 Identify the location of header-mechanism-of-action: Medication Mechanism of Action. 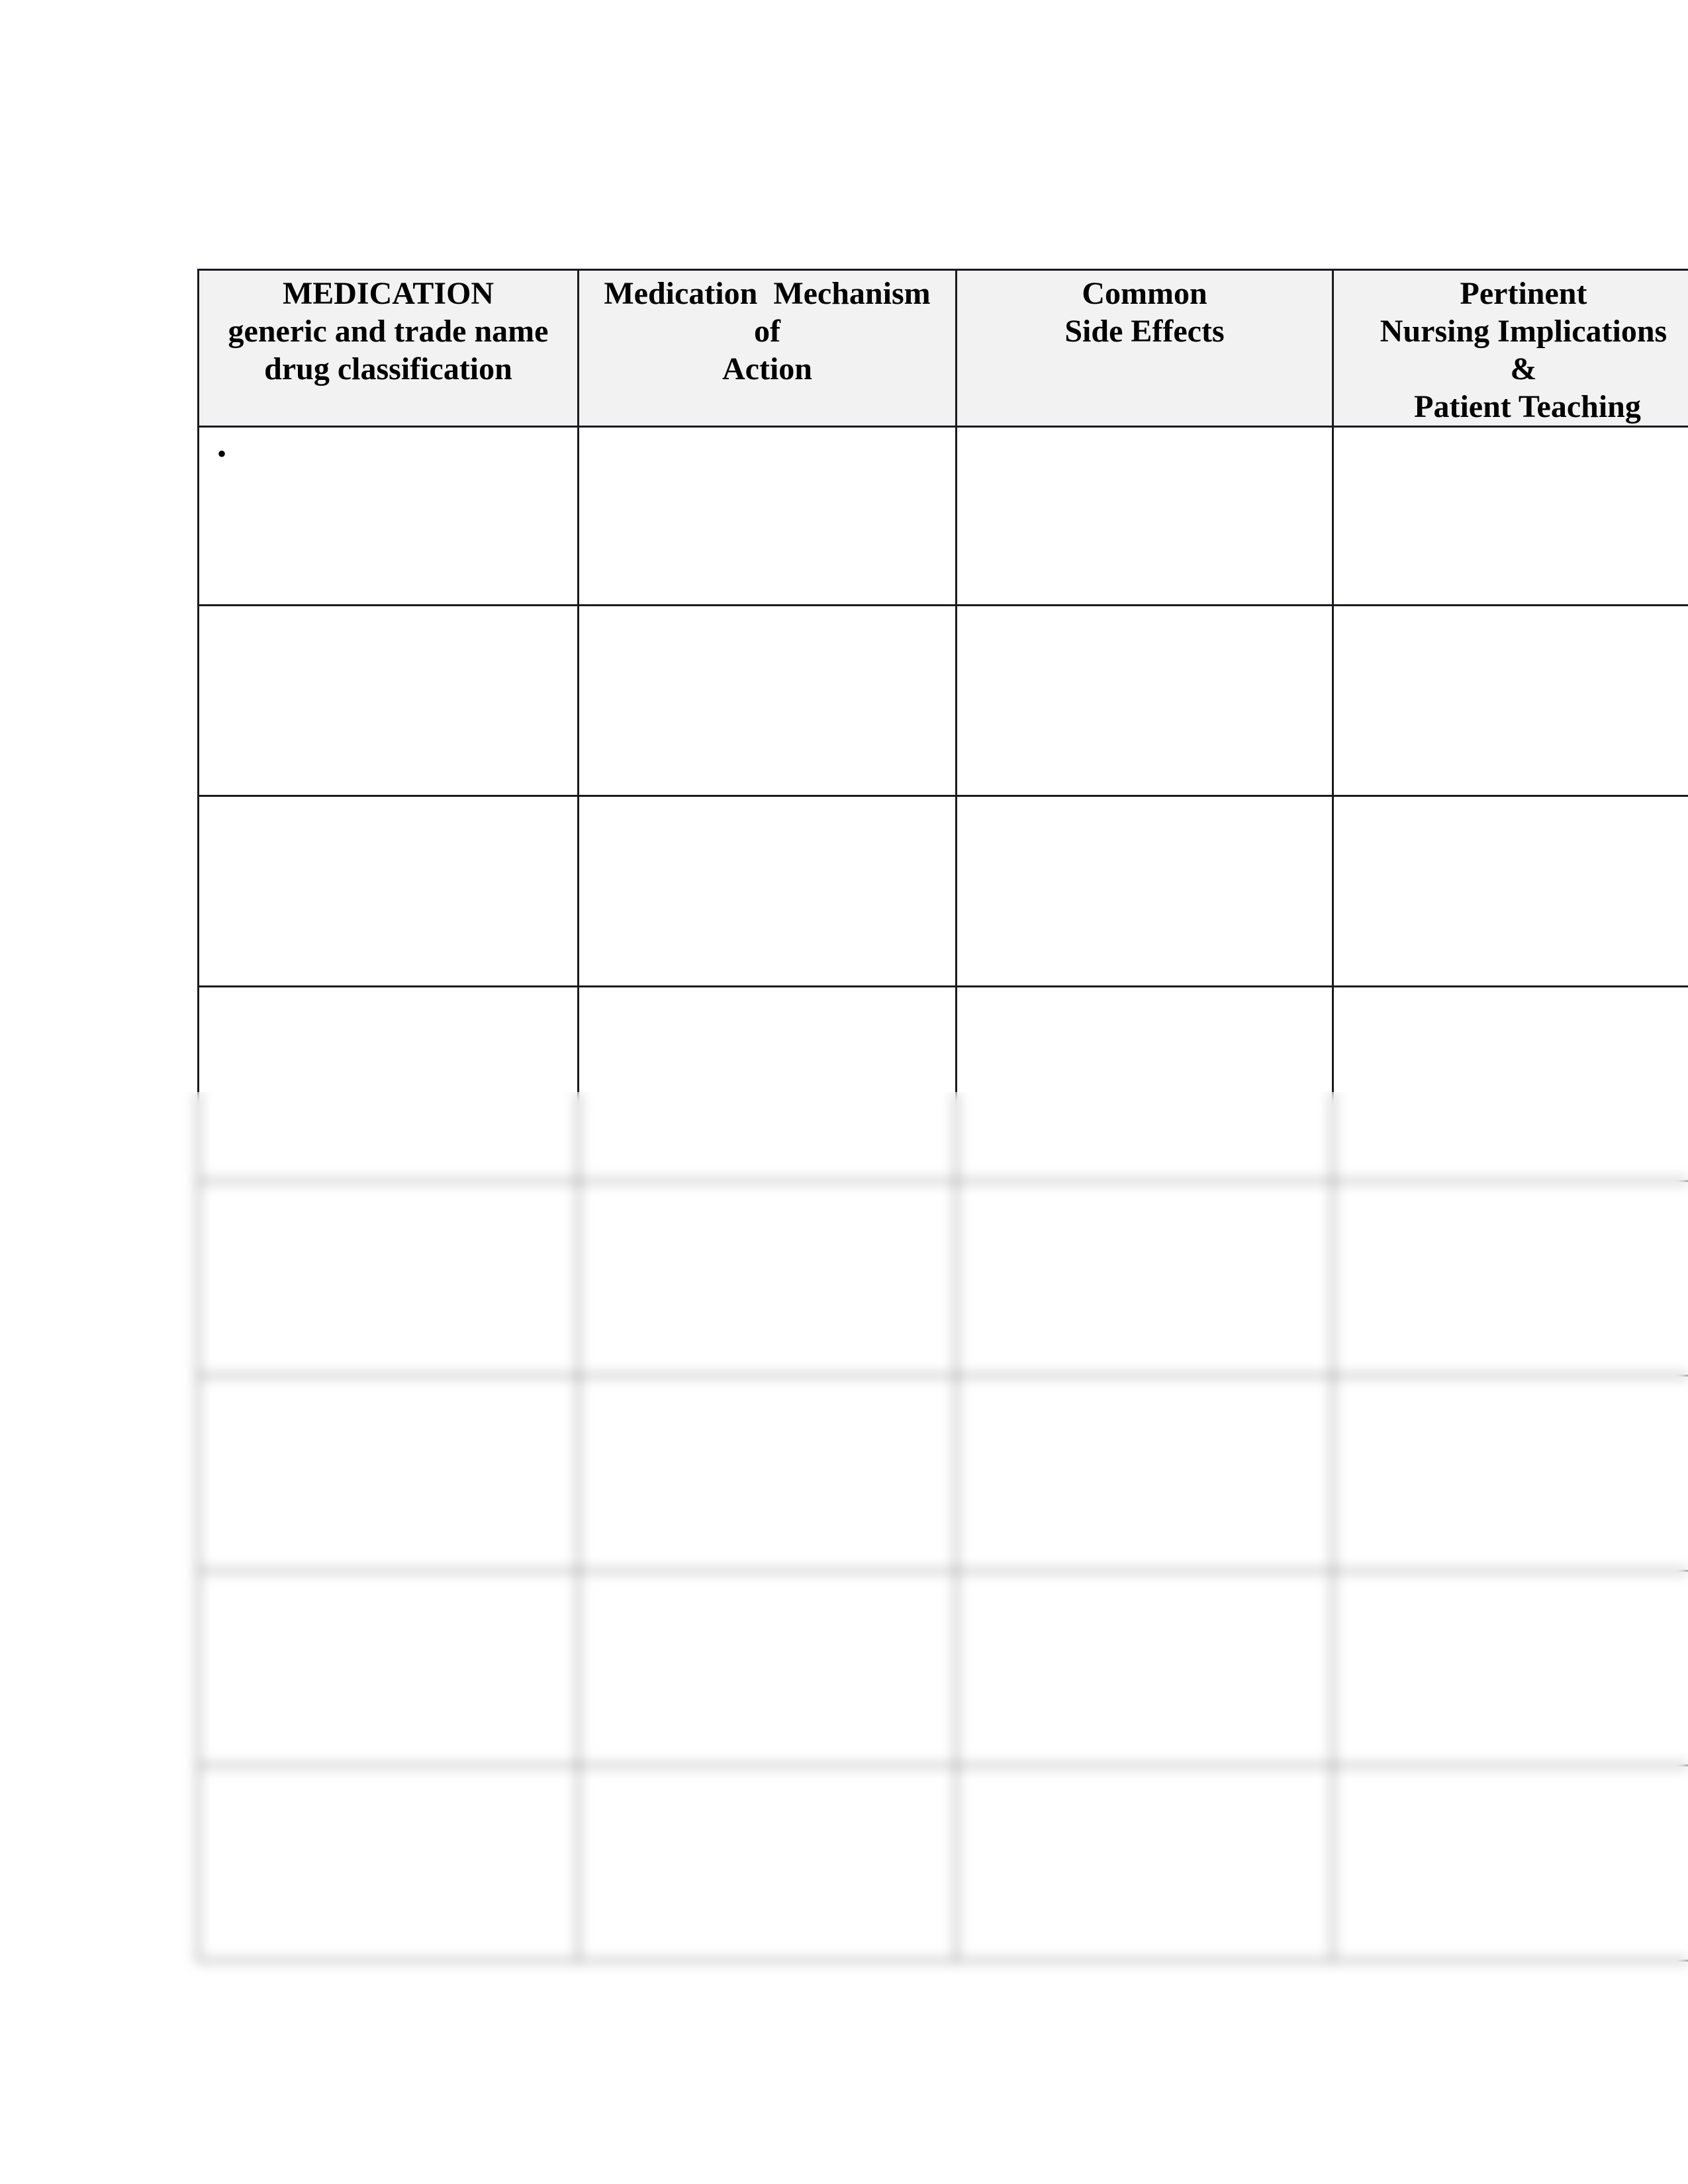
(767, 348).